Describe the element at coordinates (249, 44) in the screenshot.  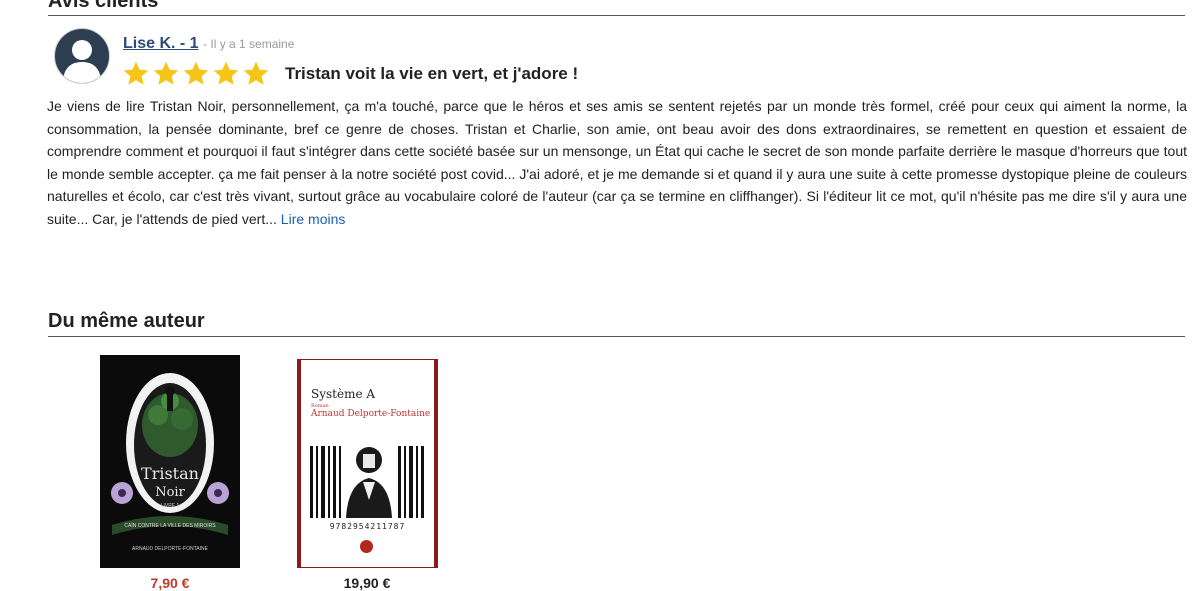
I see `review-date: - Il y a 1 semaine` at that location.